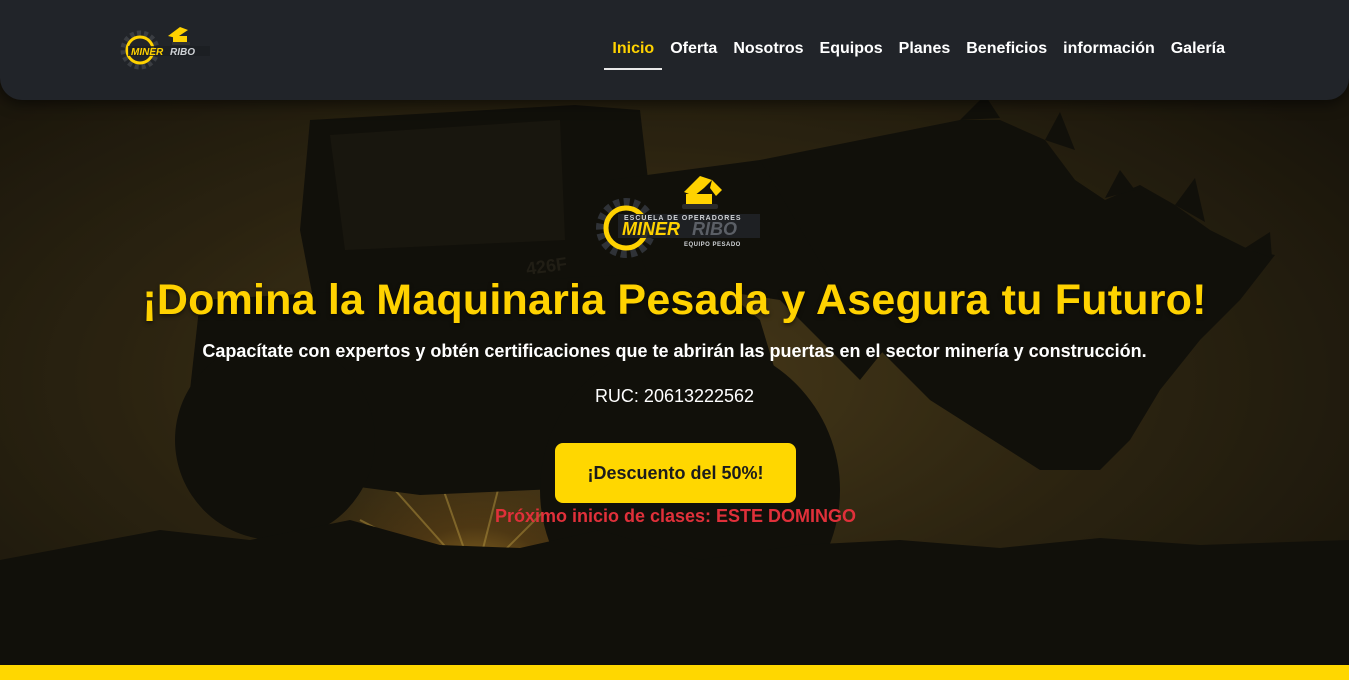 The image size is (1349, 680). I want to click on nav-item-nosotros: Nosotros, so click(768, 54).